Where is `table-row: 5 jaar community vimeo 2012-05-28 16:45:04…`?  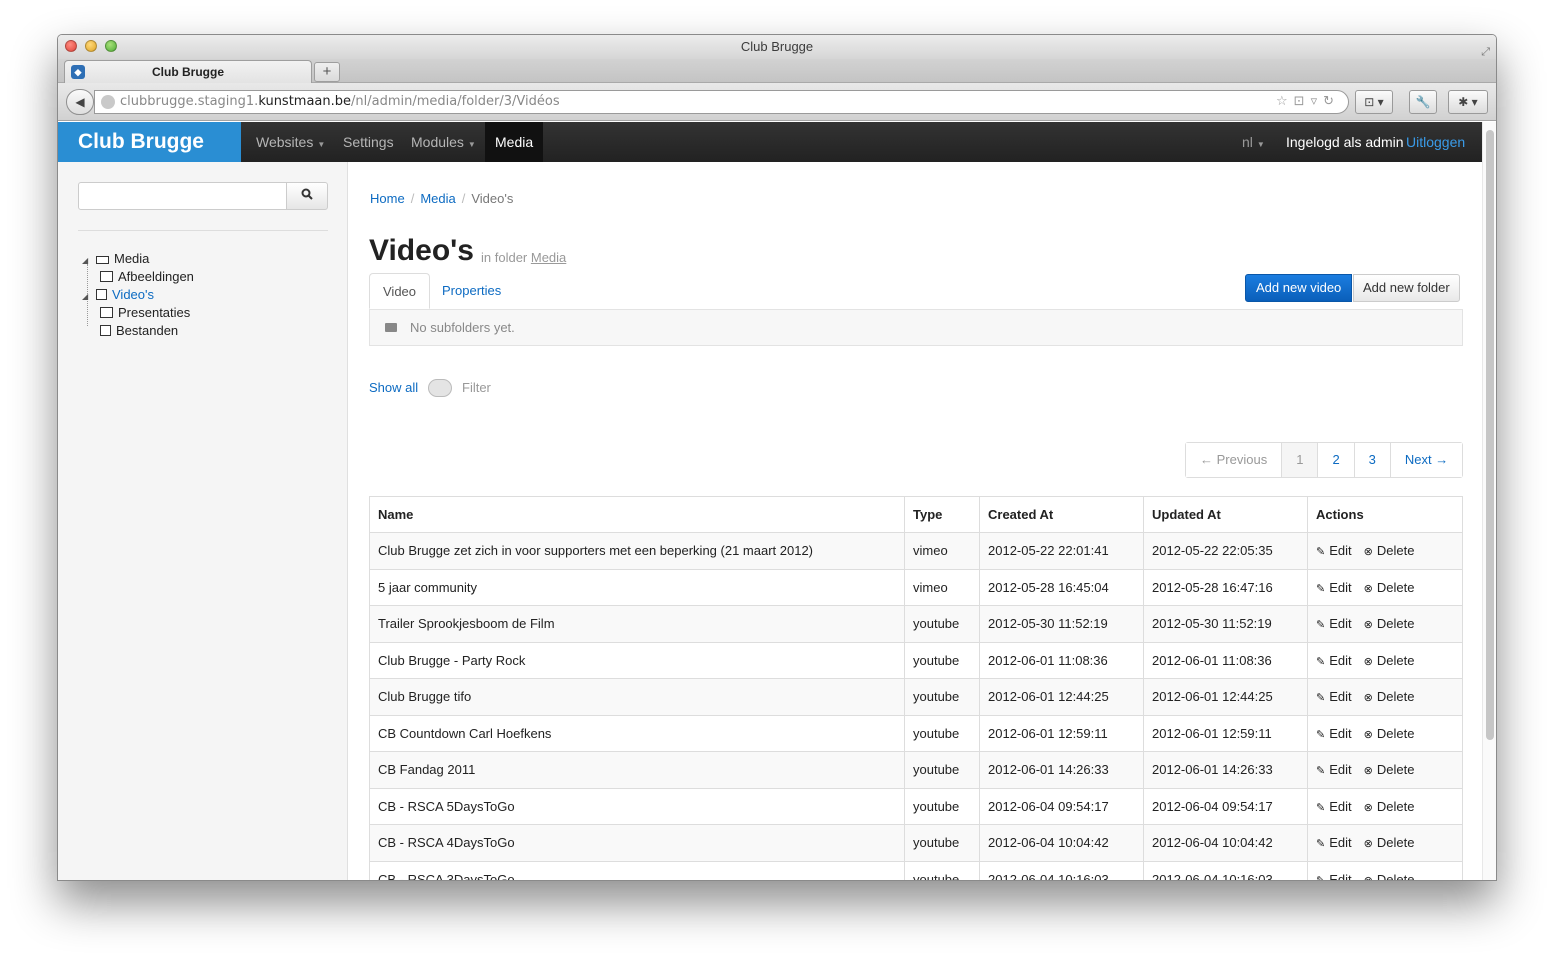 table-row: 5 jaar community vimeo 2012-05-28 16:45:04… is located at coordinates (916, 587).